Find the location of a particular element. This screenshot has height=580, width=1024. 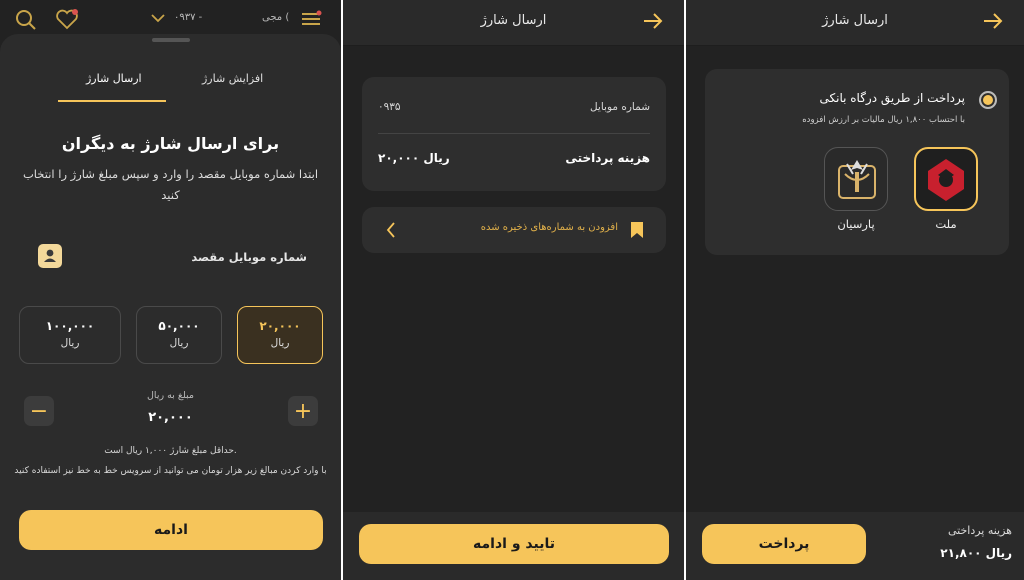

row-divider is located at coordinates (514, 133).